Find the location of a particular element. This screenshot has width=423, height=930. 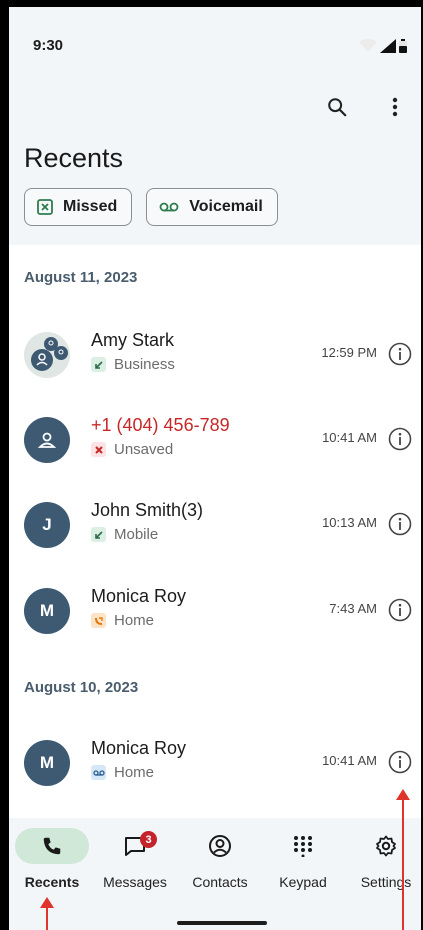

settings-icon is located at coordinates (386, 846).